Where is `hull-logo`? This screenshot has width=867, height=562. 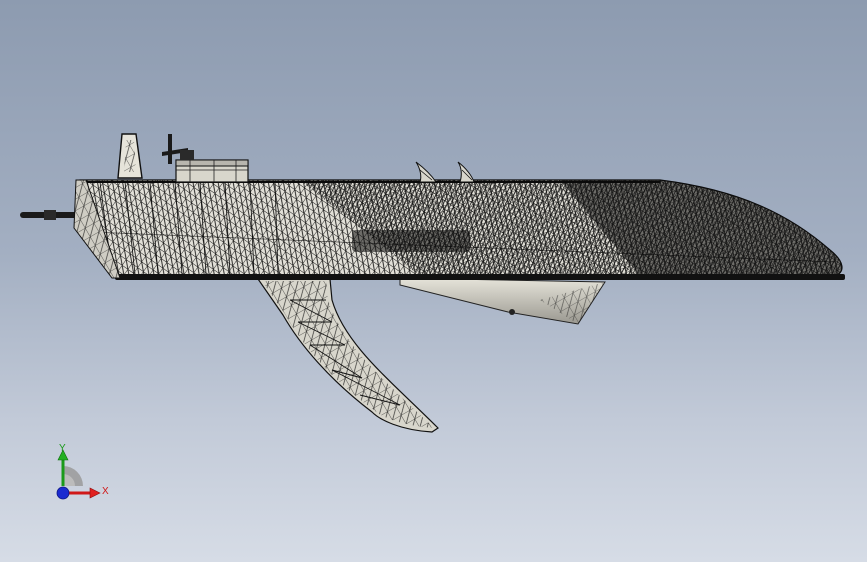 hull-logo is located at coordinates (411, 241).